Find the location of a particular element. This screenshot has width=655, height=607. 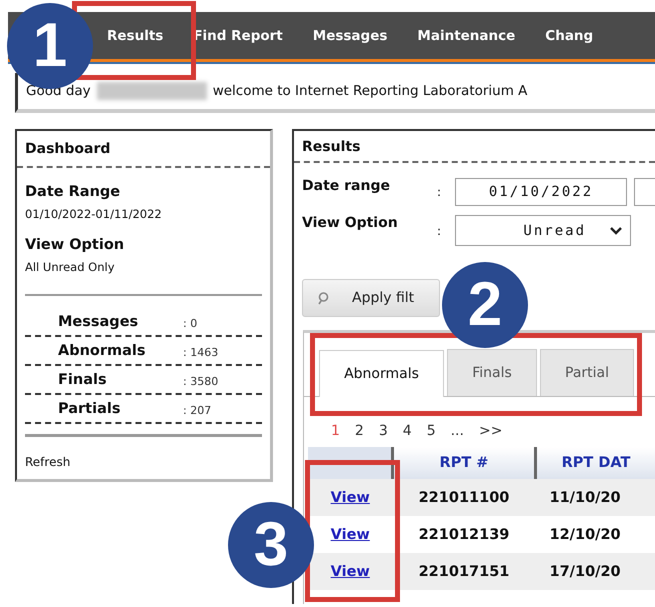

filter-icon is located at coordinates (323, 298).